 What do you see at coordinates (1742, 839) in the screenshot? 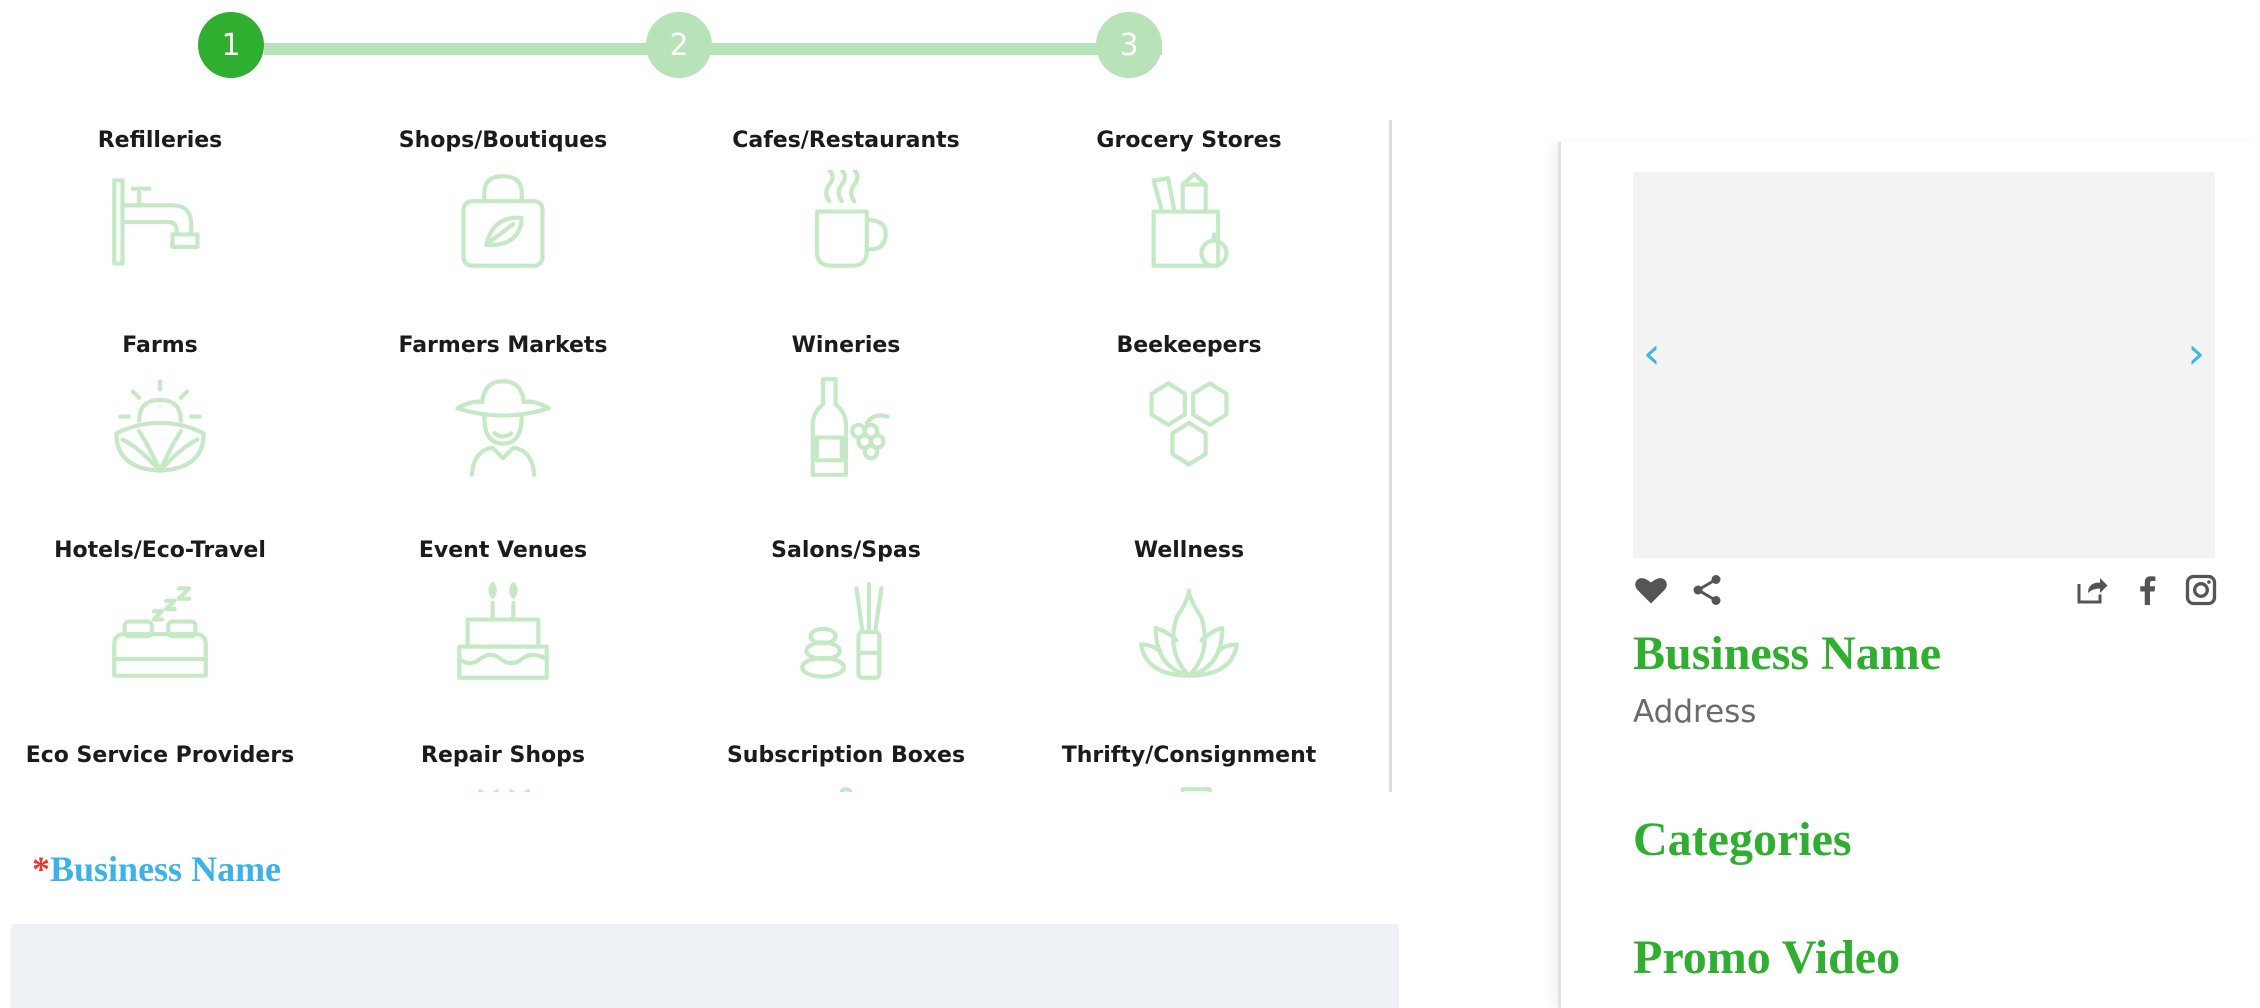
I see `preview-categories-heading: Categories` at bounding box center [1742, 839].